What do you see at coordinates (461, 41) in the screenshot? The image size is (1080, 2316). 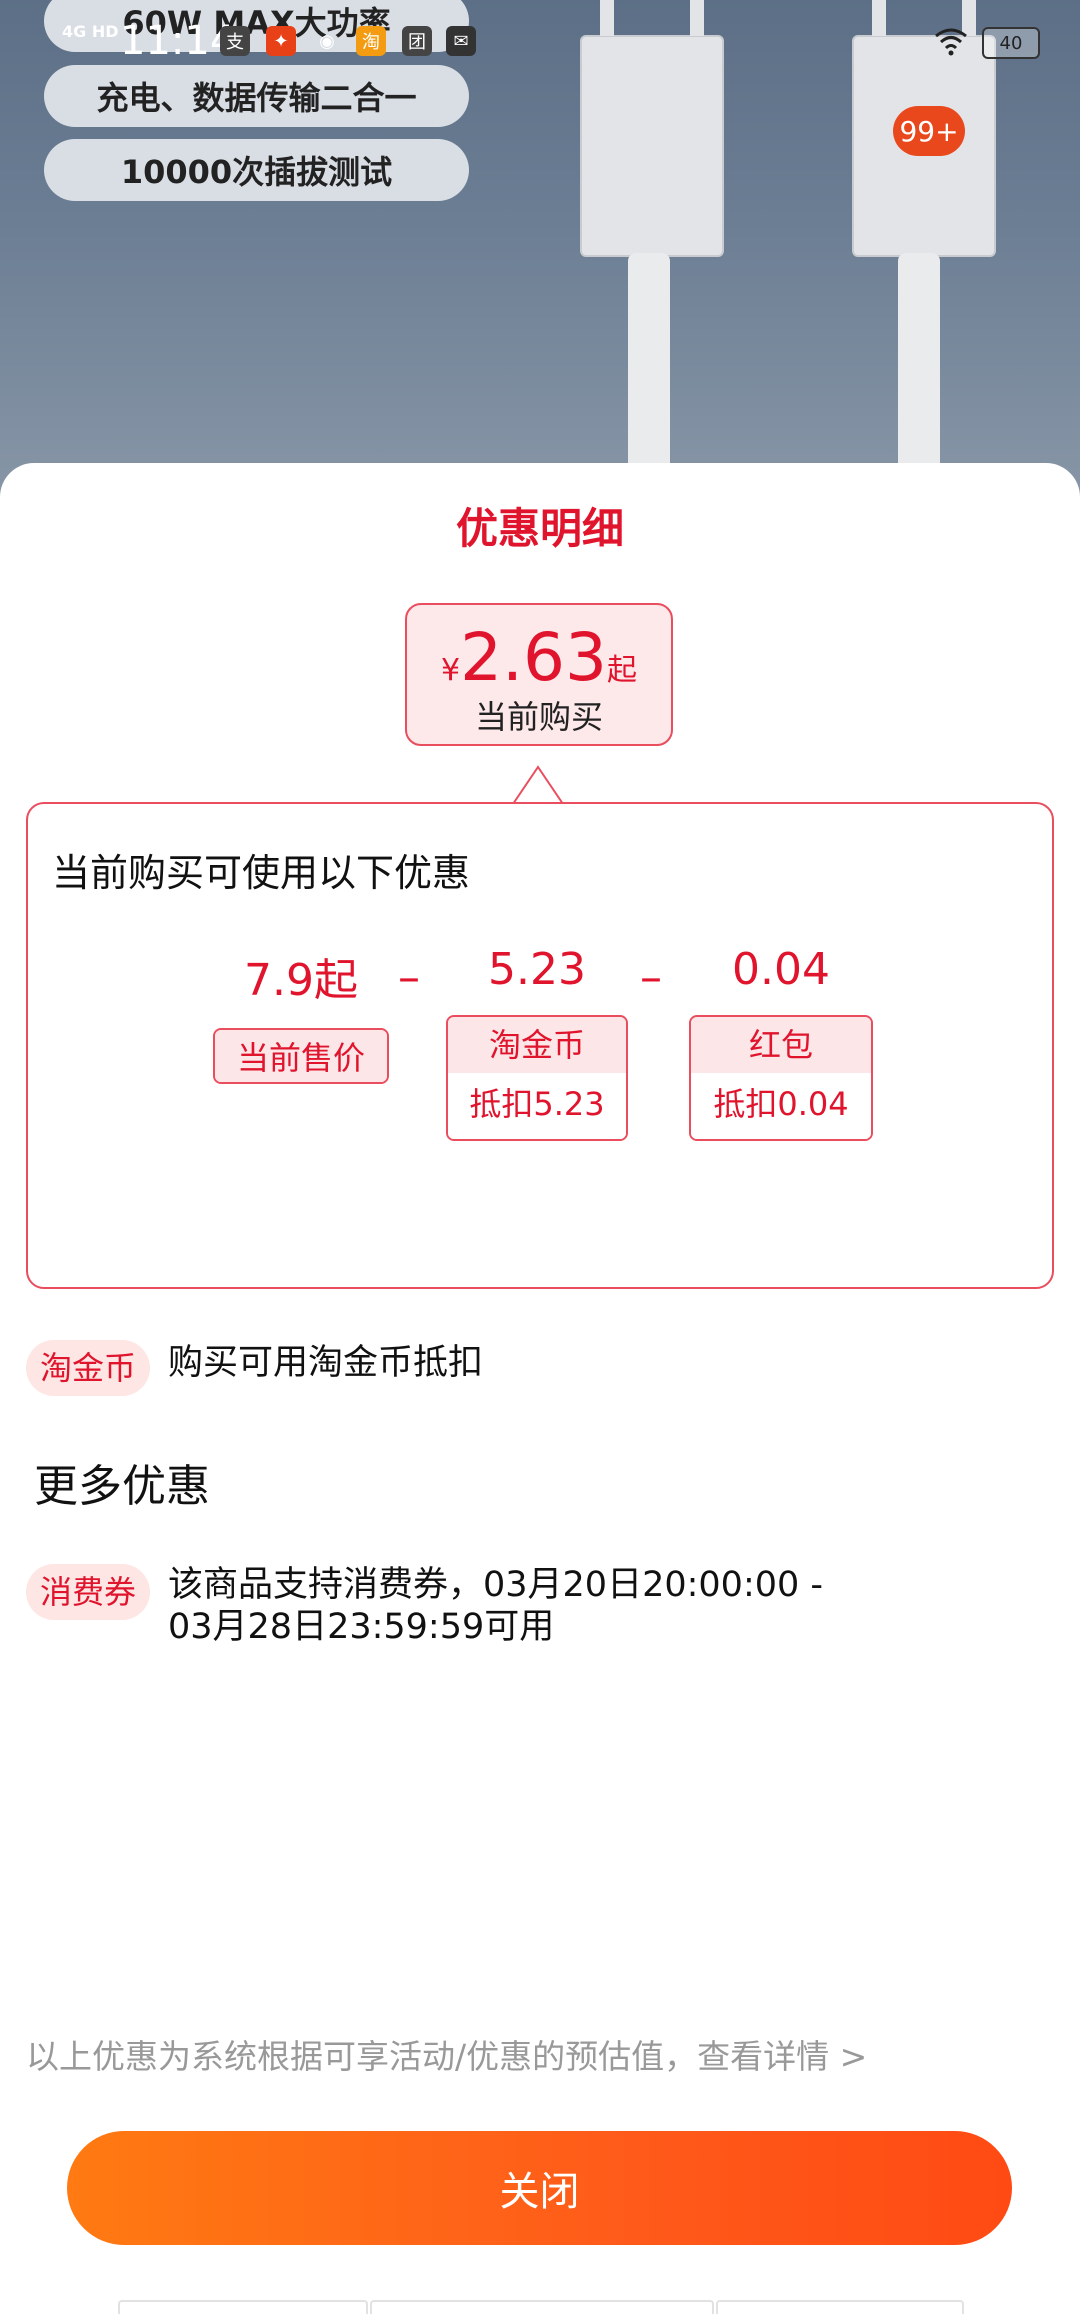 I see `message-icon: ✉` at bounding box center [461, 41].